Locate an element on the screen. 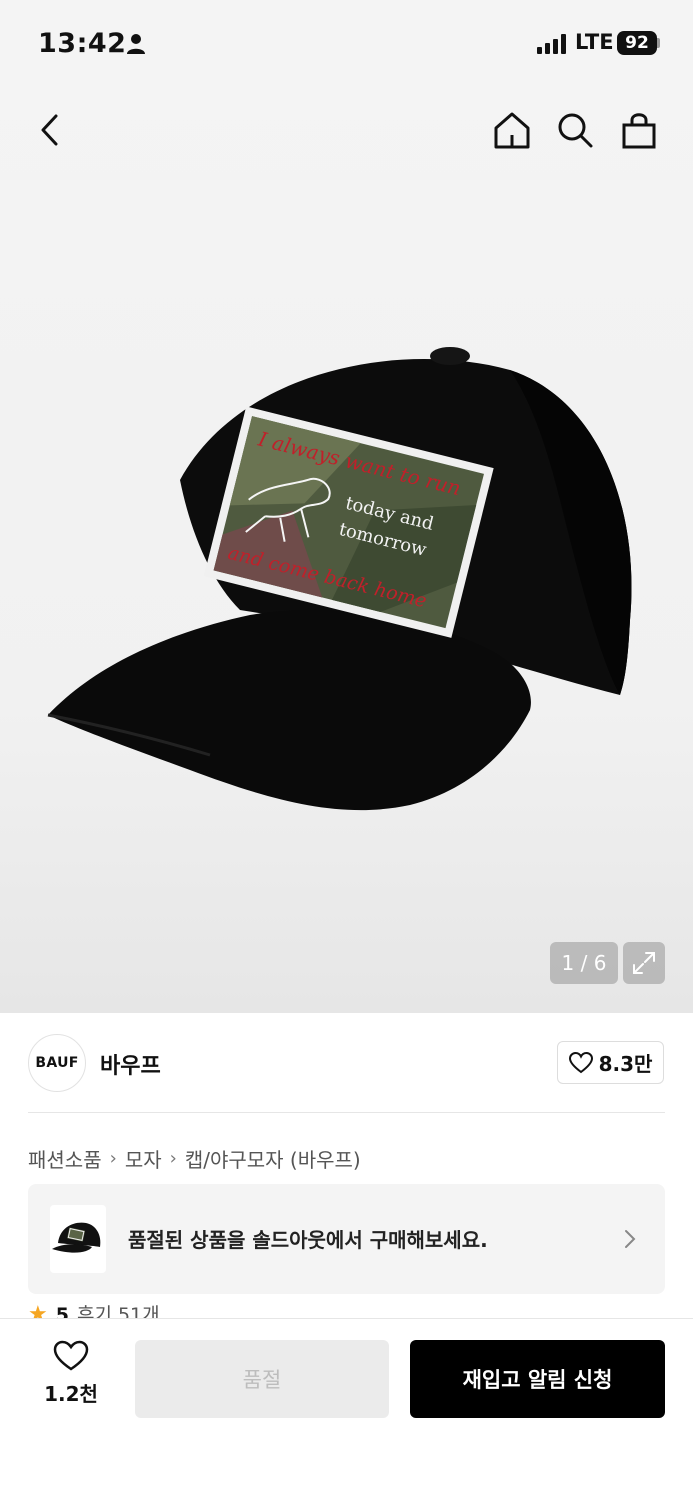 The height and width of the screenshot is (1500, 693). breadcrumb-item: 모자 is located at coordinates (143, 1158).